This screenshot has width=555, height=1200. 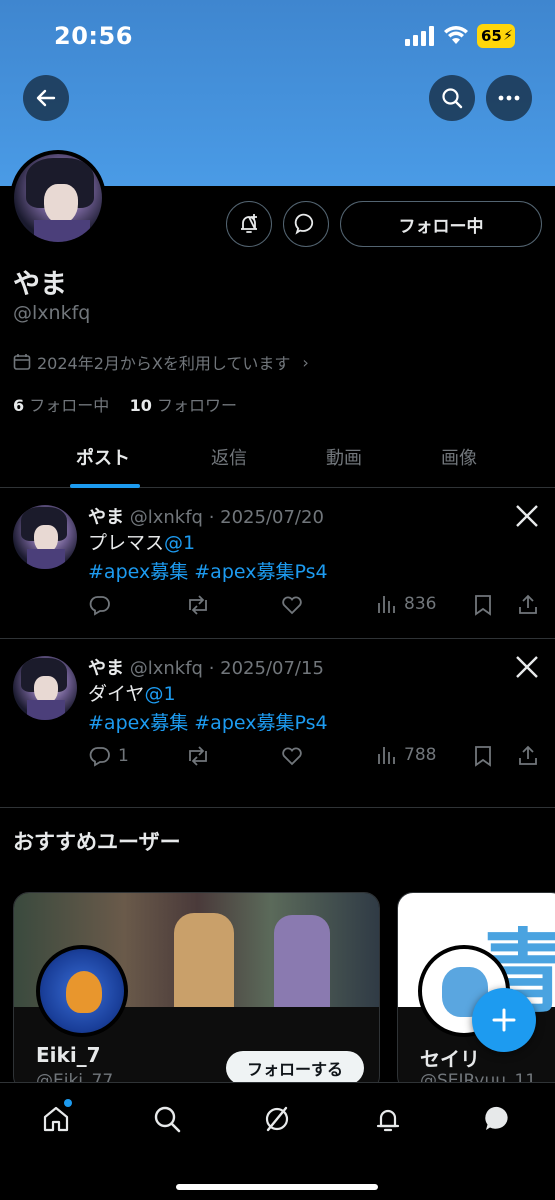 What do you see at coordinates (40, 284) in the screenshot?
I see `display-name: やま` at bounding box center [40, 284].